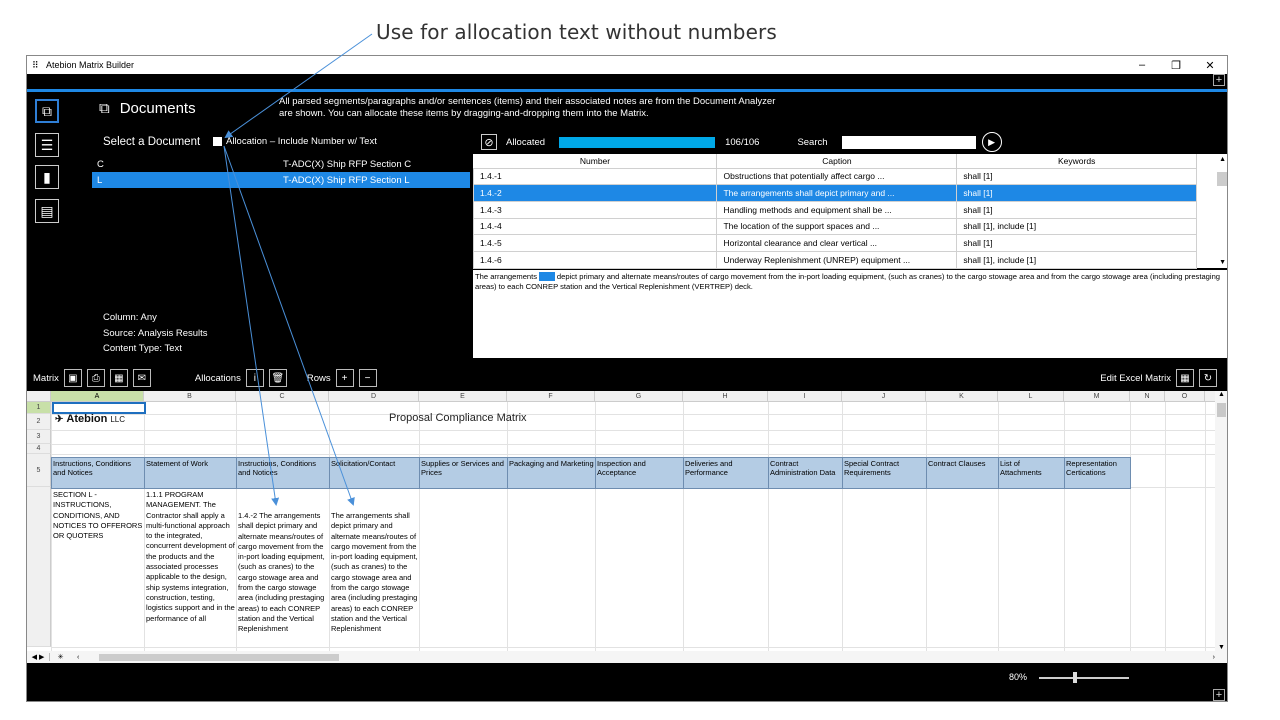 The height and width of the screenshot is (720, 1280). Describe the element at coordinates (254, 378) in the screenshot. I see `allocations-info-button: i` at that location.